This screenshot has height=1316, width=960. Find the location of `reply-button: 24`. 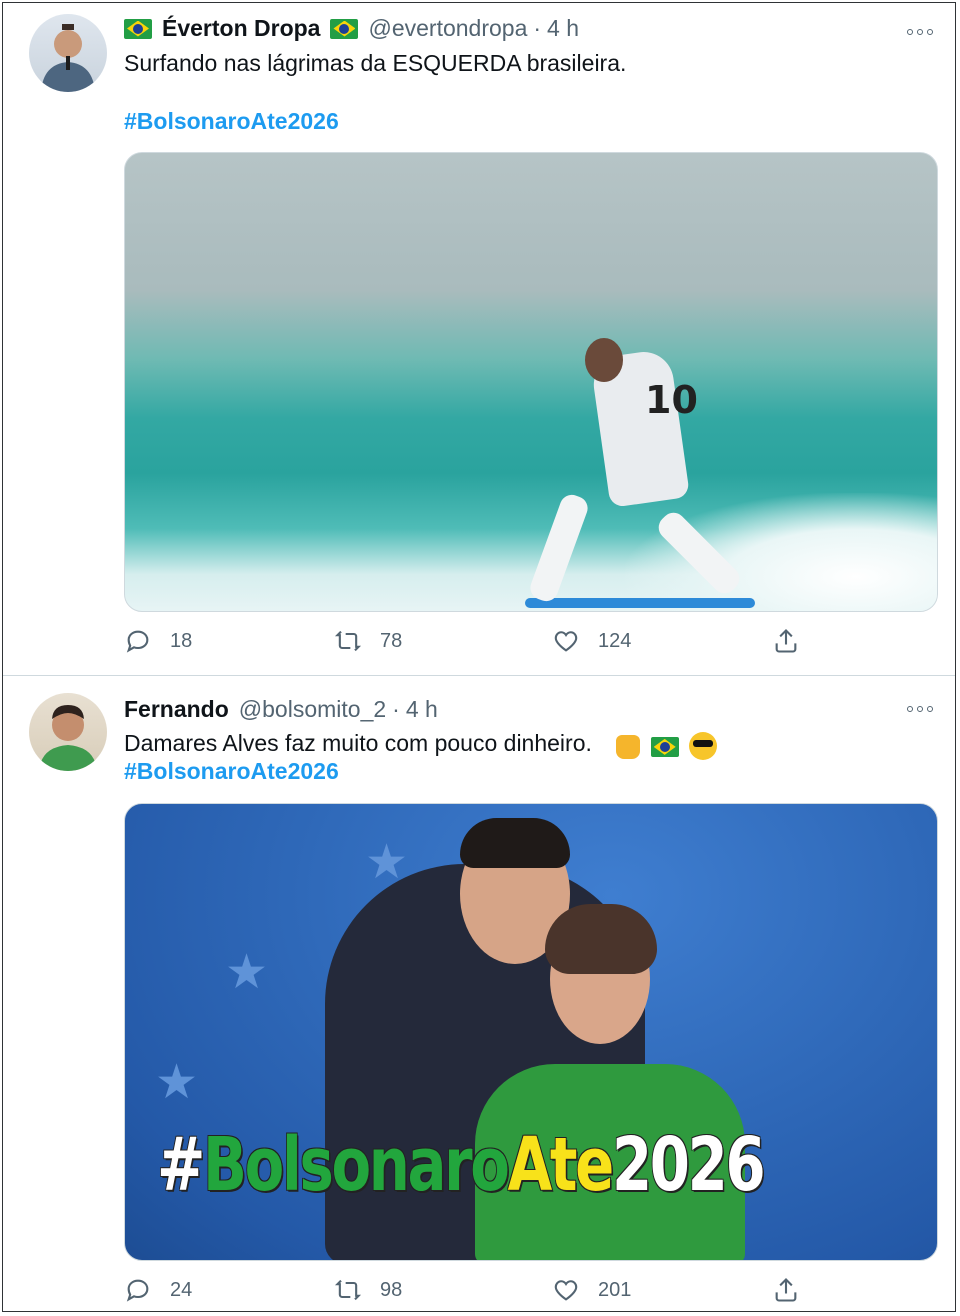

reply-button: 24 is located at coordinates (158, 1290).